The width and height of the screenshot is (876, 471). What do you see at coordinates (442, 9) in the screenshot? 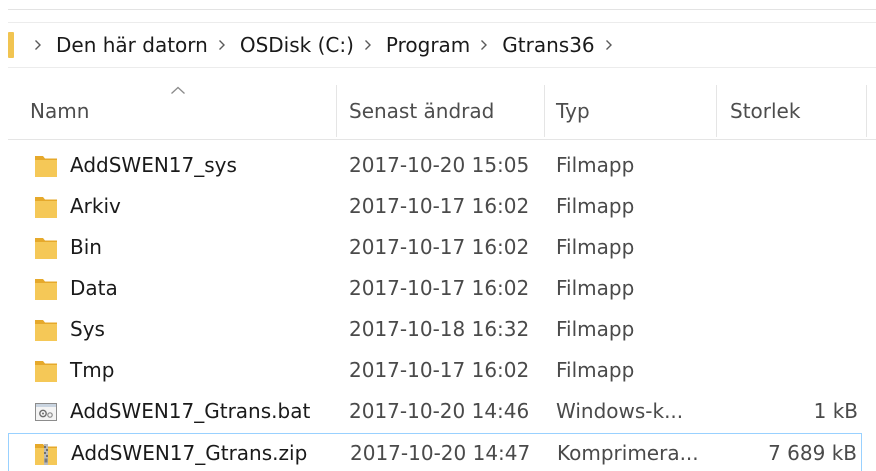
I see `toolbar-divider` at bounding box center [442, 9].